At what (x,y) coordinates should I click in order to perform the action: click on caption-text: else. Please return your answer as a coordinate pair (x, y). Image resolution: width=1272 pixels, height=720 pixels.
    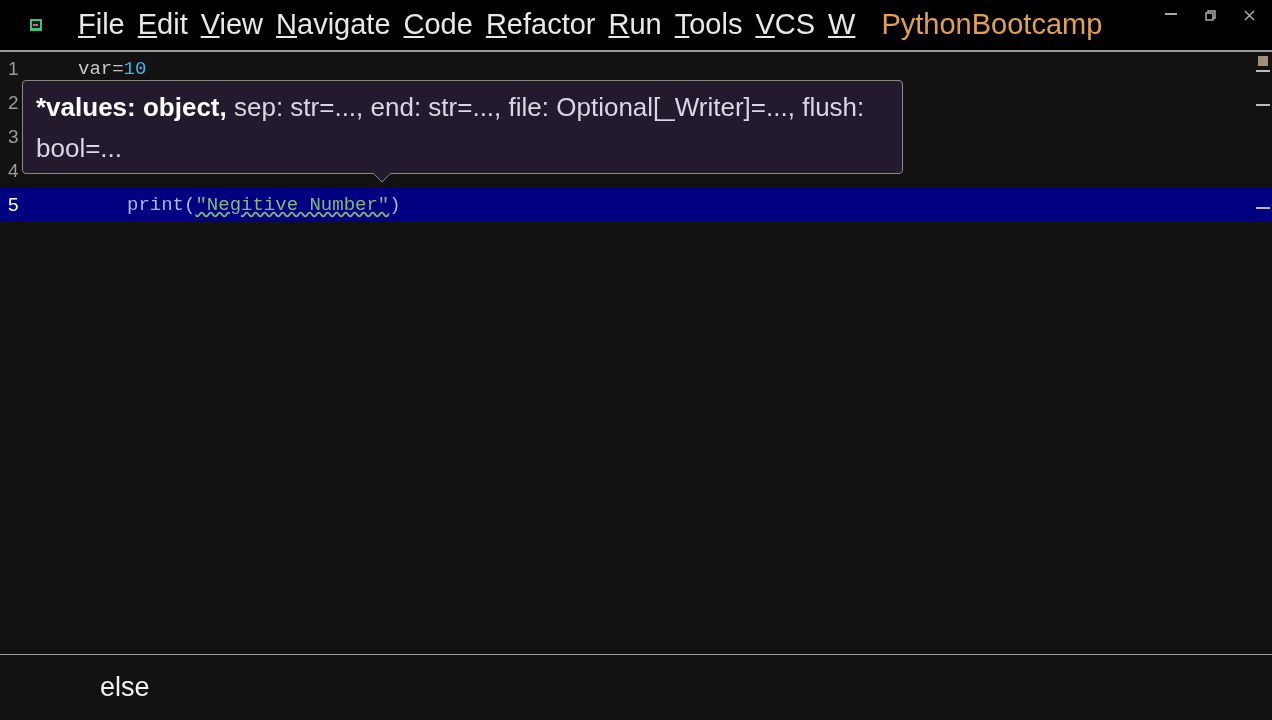
    Looking at the image, I should click on (125, 688).